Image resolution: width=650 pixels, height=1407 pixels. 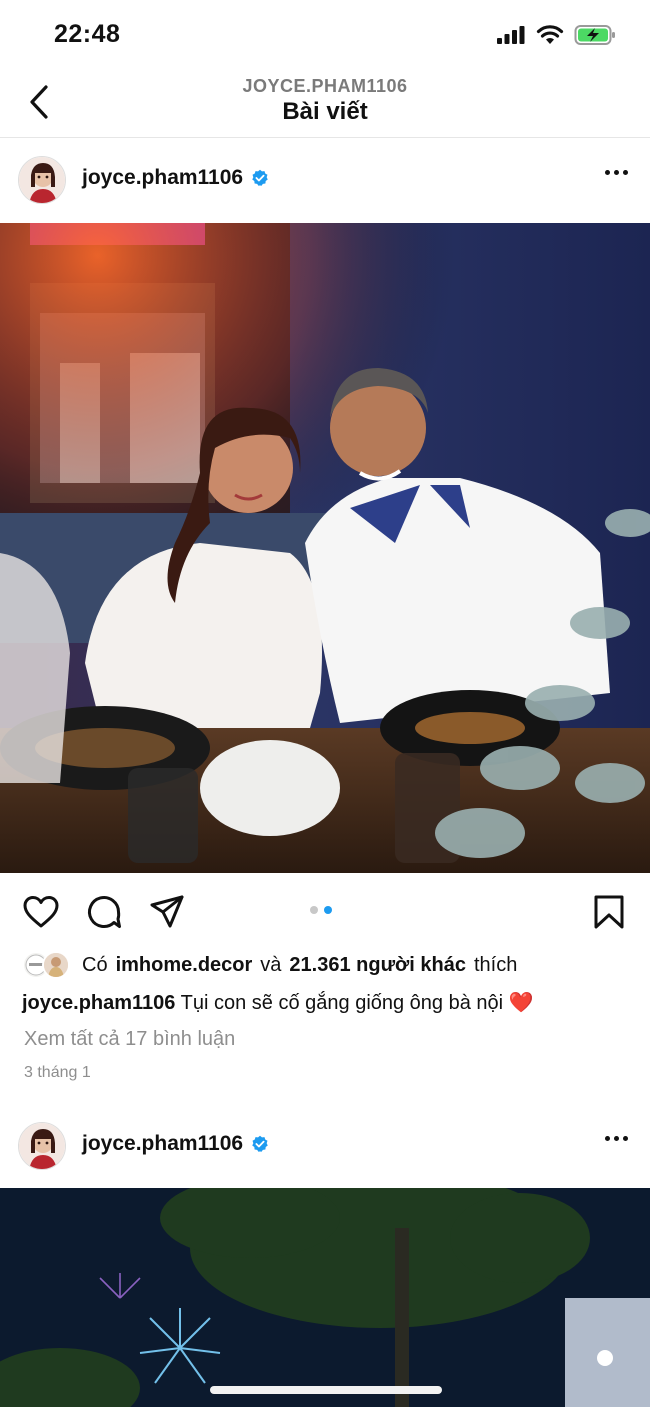 I want to click on page-title: Bài viết, so click(x=325, y=111).